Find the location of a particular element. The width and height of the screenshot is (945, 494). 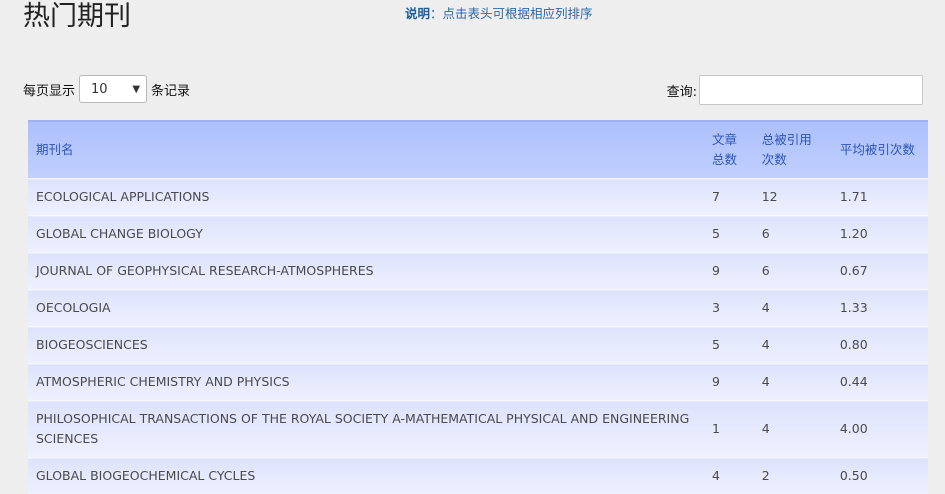

total-citations-cell: 12 is located at coordinates (793, 197).